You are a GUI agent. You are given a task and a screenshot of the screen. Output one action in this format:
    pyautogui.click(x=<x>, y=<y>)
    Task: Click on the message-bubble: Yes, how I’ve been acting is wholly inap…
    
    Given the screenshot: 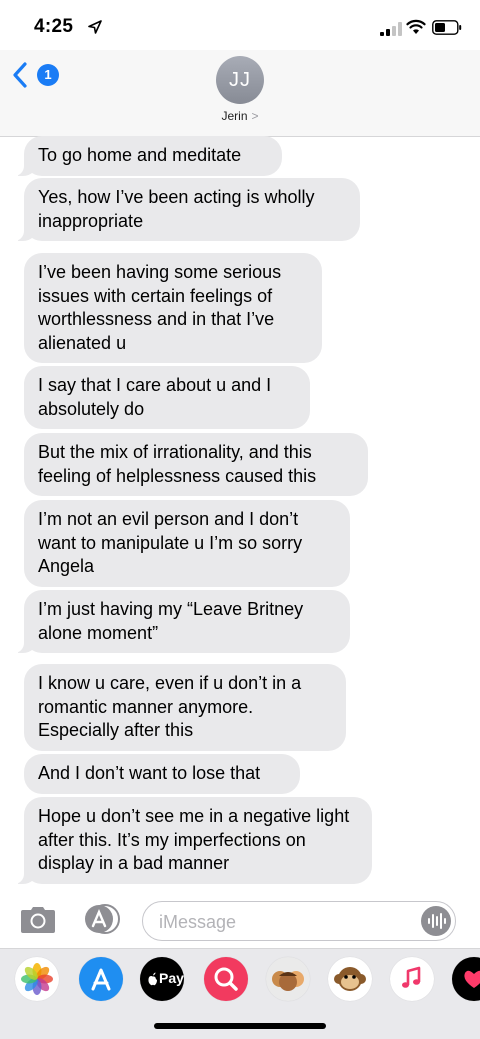 What is the action you would take?
    pyautogui.click(x=187, y=209)
    